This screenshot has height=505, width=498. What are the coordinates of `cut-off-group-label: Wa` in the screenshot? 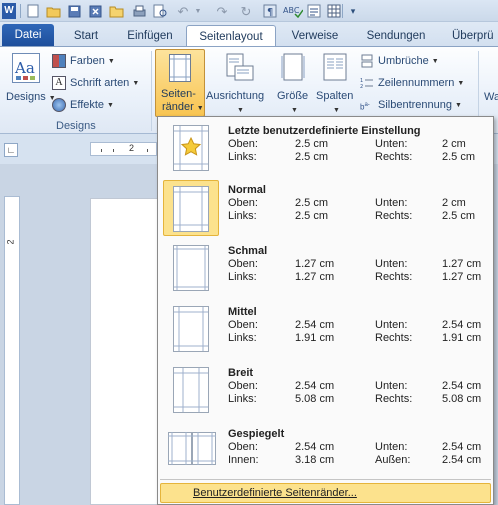 It's located at (491, 97).